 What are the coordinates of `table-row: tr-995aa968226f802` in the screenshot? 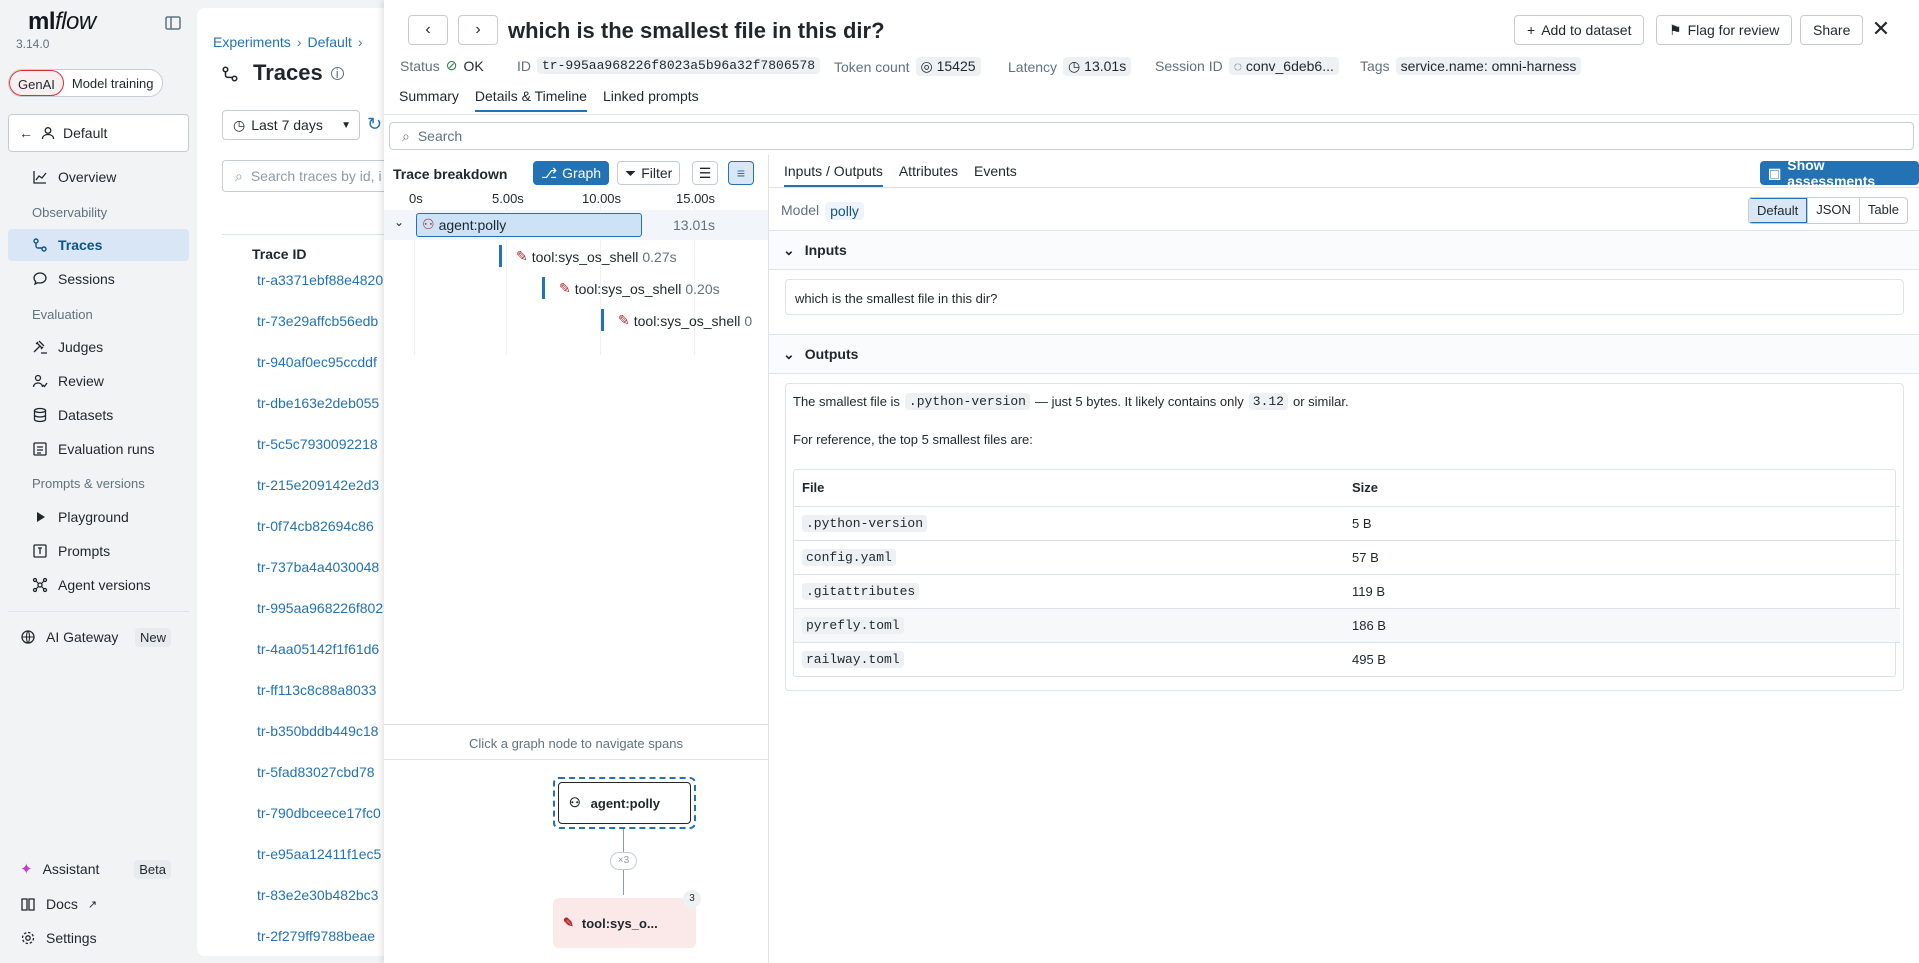 It's located at (321, 608).